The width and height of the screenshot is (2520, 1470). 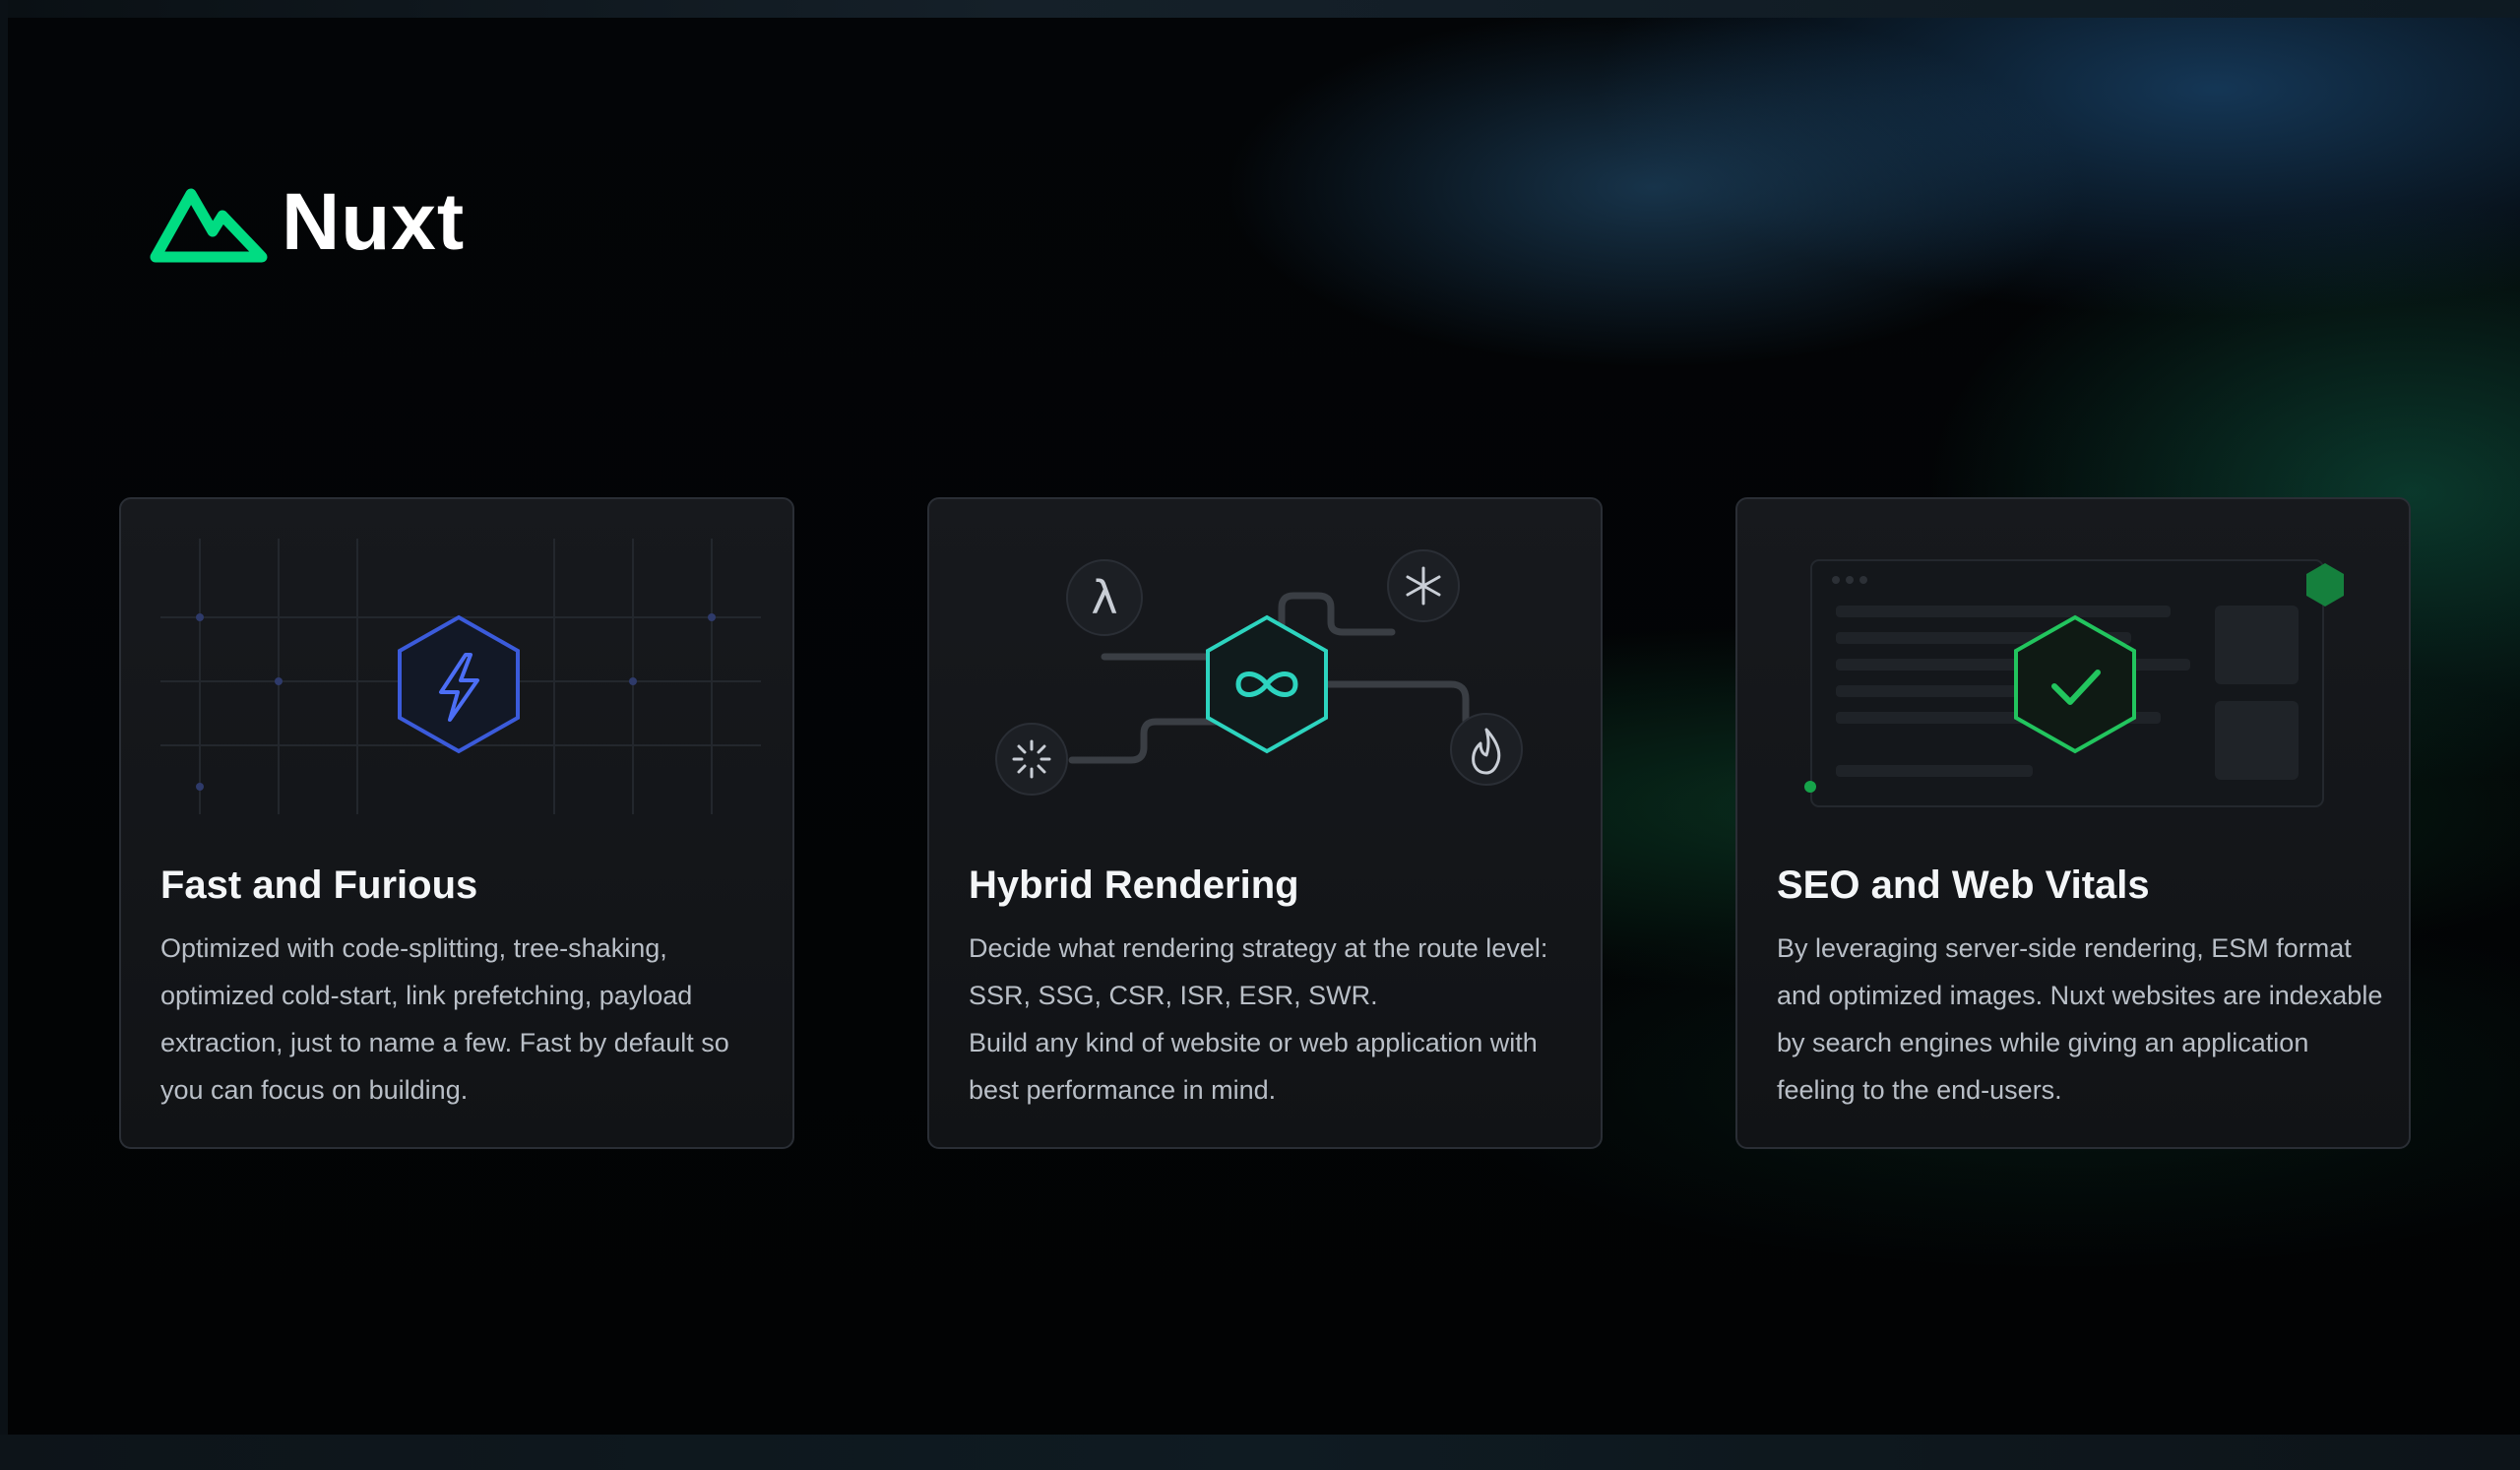 I want to click on flame-icon, so click(x=1486, y=749).